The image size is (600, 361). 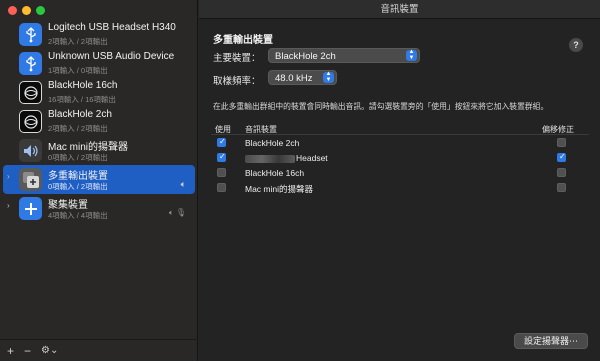 I want to click on sample-rate-label: 取樣頻率：, so click(x=237, y=81).